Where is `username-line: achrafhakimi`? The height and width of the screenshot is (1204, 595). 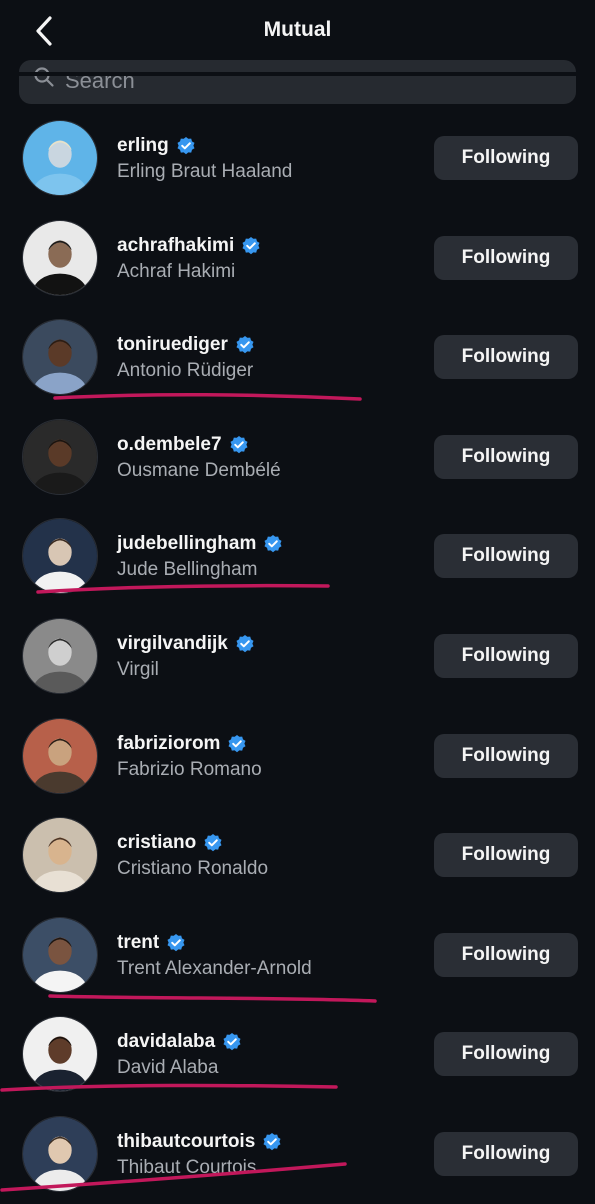
username-line: achrafhakimi is located at coordinates (189, 246).